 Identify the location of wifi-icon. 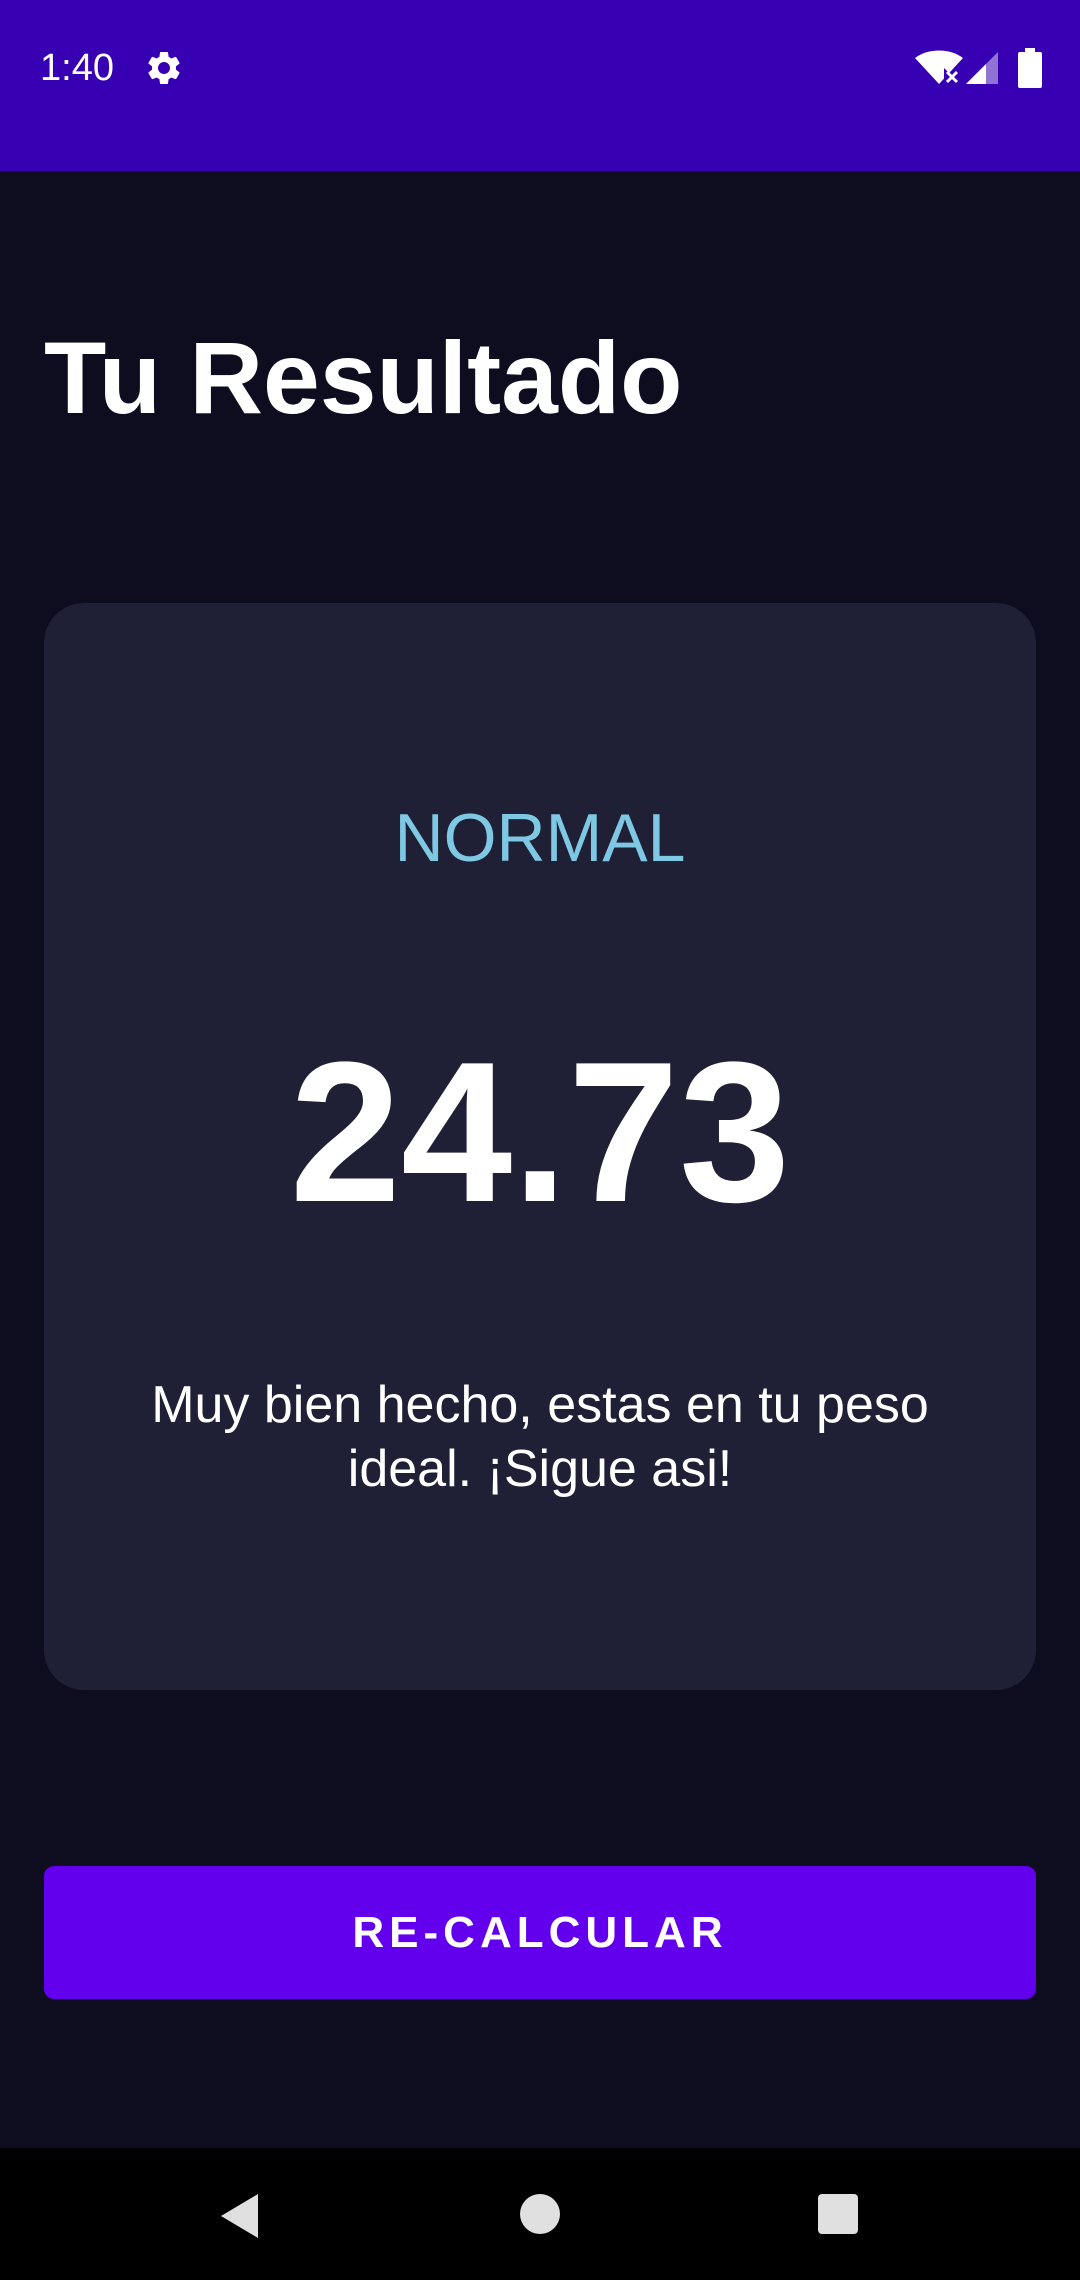
(939, 67).